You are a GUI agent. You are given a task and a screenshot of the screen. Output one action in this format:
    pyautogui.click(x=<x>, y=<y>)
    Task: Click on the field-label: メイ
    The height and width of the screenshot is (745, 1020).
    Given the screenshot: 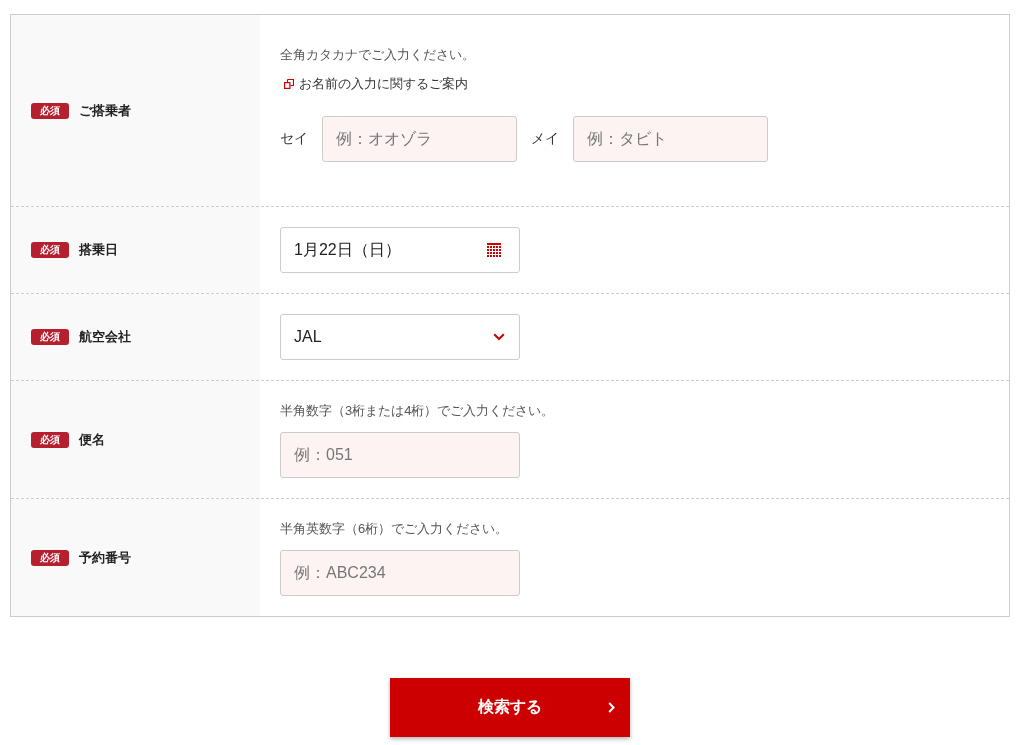 What is the action you would take?
    pyautogui.click(x=545, y=139)
    